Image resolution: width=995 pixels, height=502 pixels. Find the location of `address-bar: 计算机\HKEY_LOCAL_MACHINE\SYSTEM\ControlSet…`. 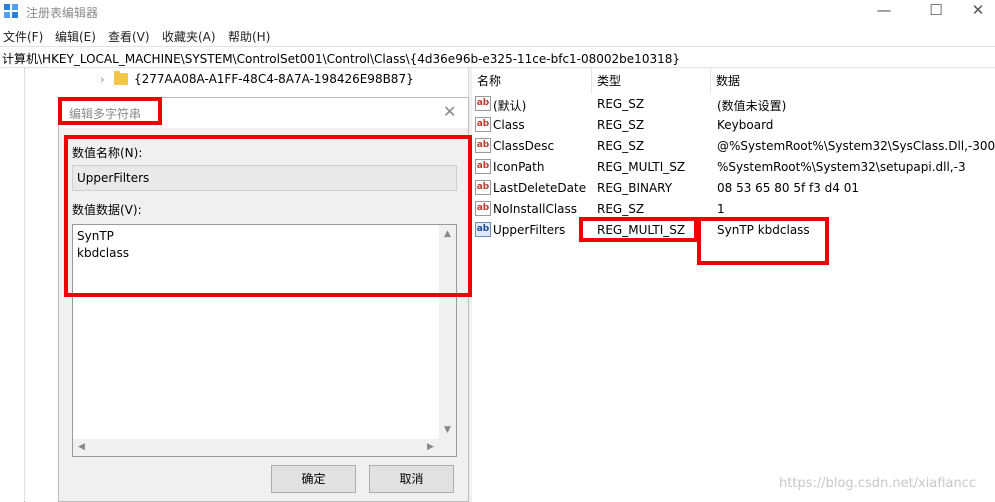

address-bar: 计算机\HKEY_LOCAL_MACHINE\SYSTEM\ControlSet… is located at coordinates (497, 57).